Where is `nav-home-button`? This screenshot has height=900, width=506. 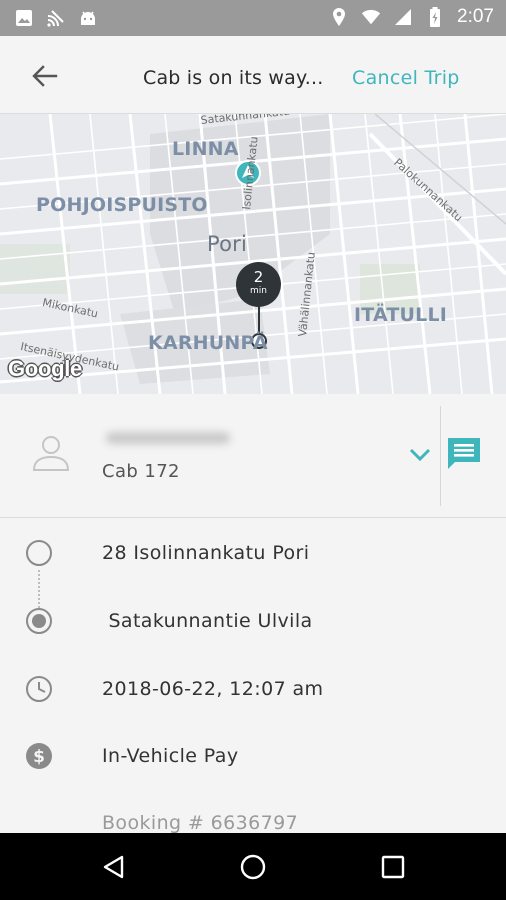
nav-home-button is located at coordinates (253, 867).